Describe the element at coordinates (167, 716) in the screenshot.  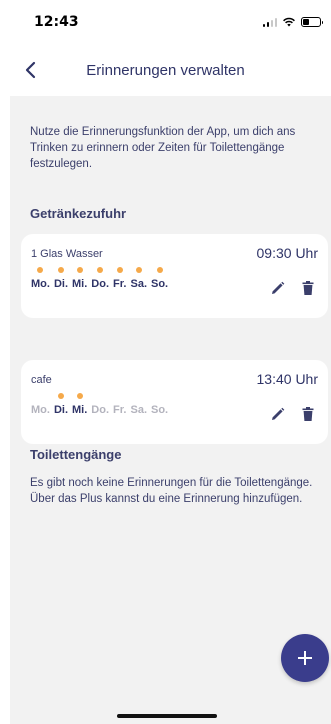
I see `home-indicator` at that location.